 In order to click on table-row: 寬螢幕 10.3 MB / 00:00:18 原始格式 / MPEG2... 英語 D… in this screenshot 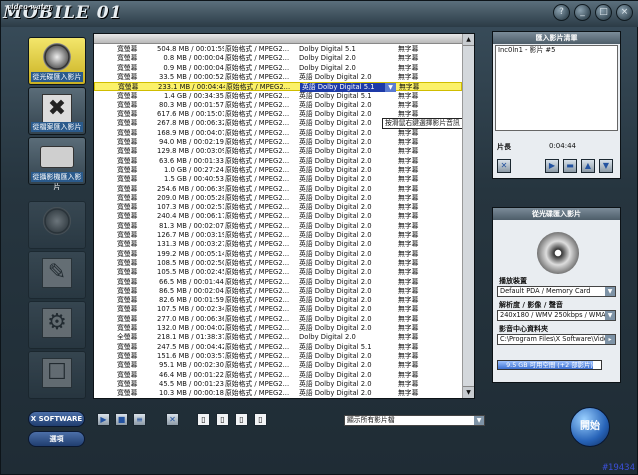, I will do `click(278, 393)`.